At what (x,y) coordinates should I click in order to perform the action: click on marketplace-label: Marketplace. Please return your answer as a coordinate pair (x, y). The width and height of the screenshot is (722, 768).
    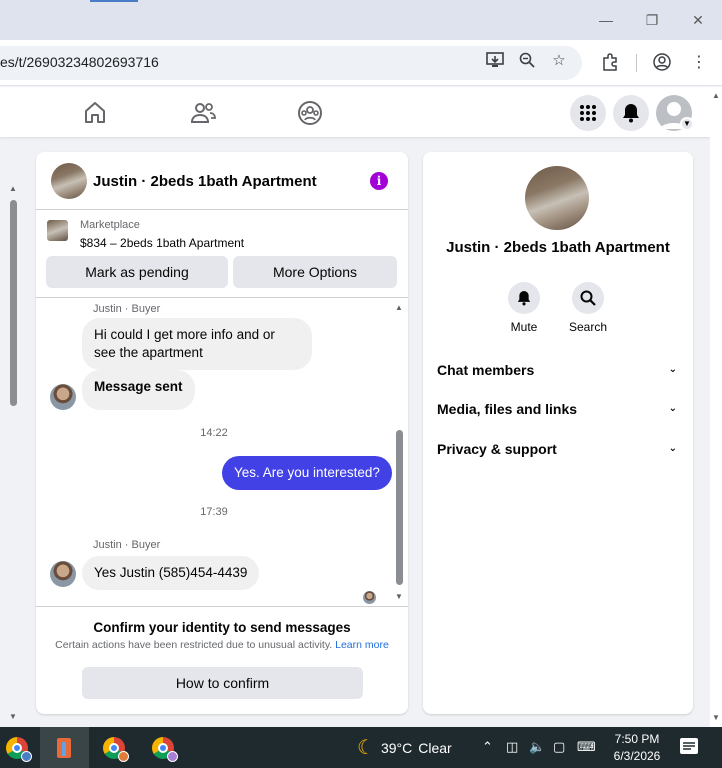
    Looking at the image, I should click on (110, 225).